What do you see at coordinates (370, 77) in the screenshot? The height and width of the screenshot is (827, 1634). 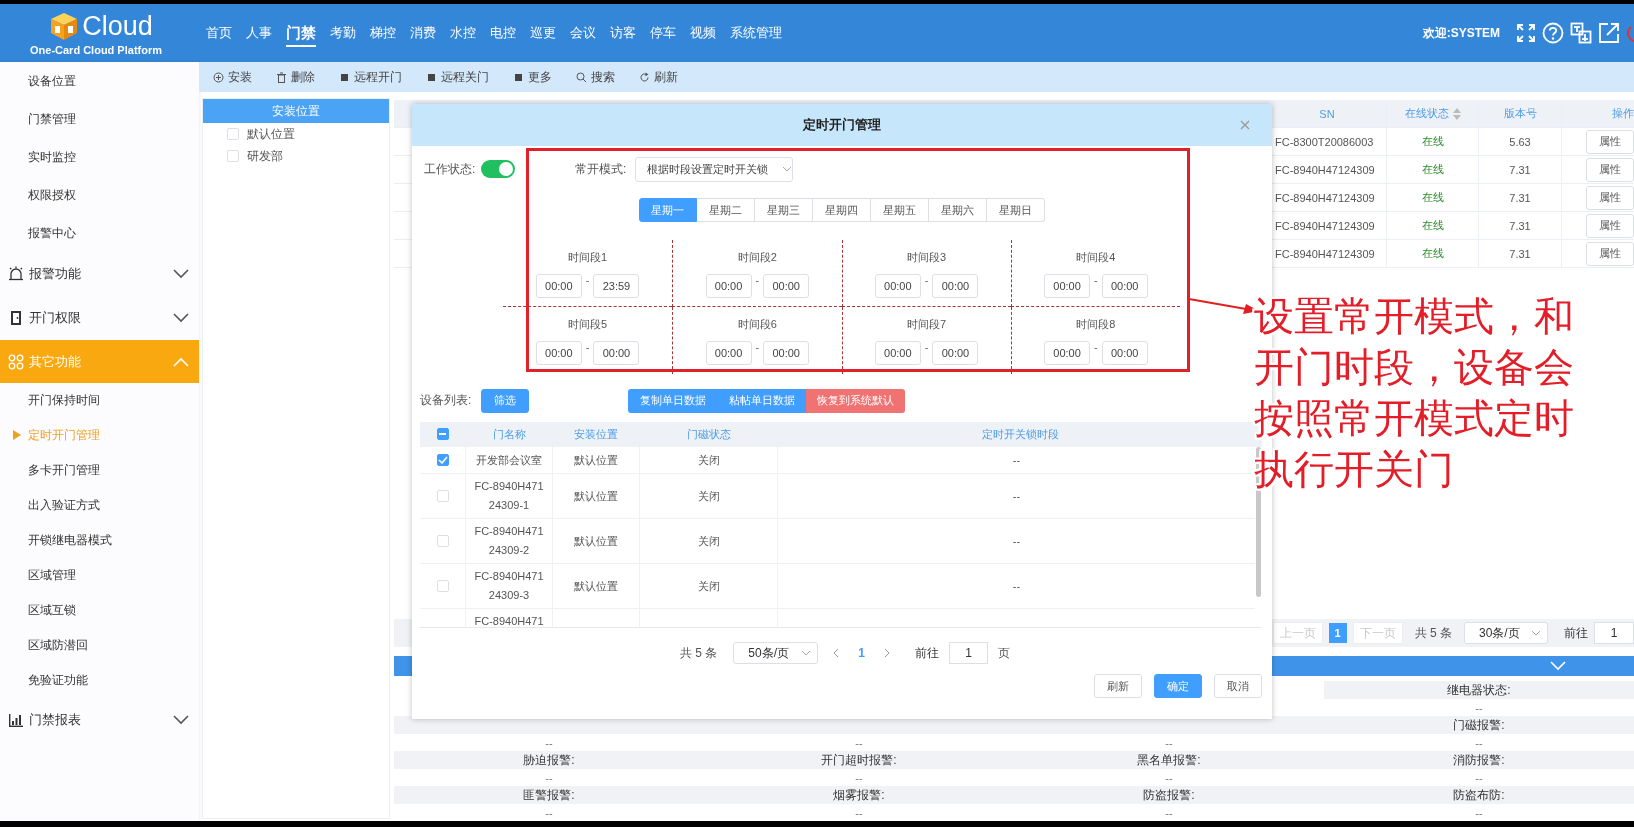 I see `toolbar-button: 远程开门` at bounding box center [370, 77].